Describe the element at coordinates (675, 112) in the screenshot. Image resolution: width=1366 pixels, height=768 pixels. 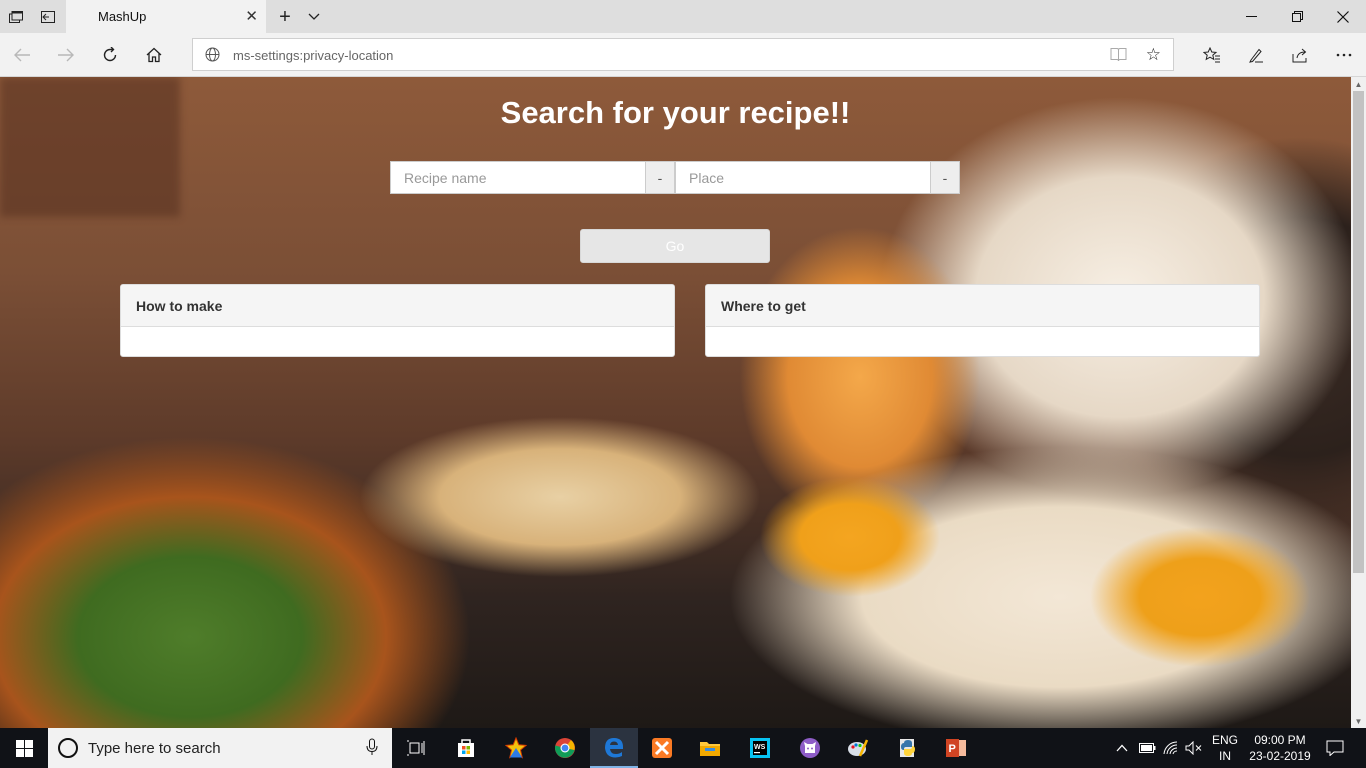
I see `page-title: Search for your recipe!!` at that location.